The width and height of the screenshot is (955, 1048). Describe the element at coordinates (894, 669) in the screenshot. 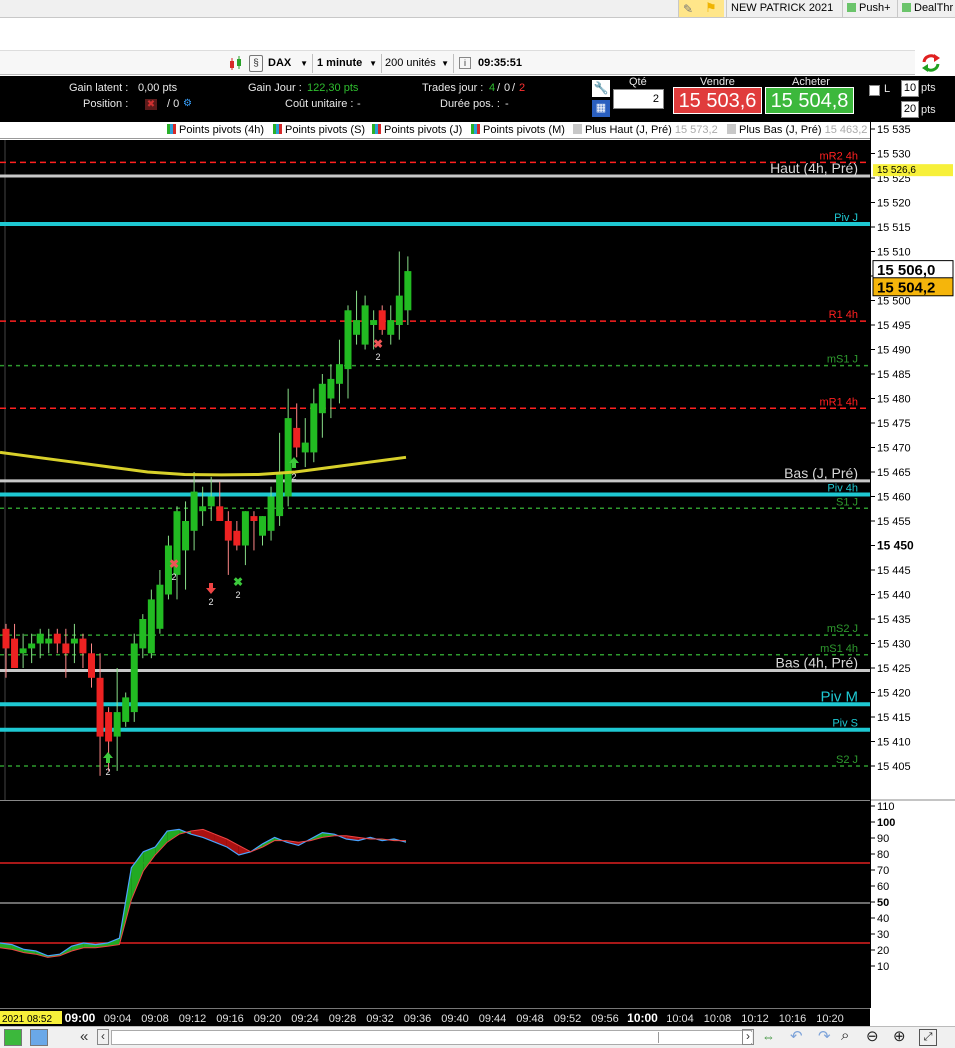

I see `price-tick-label: 15 425` at that location.